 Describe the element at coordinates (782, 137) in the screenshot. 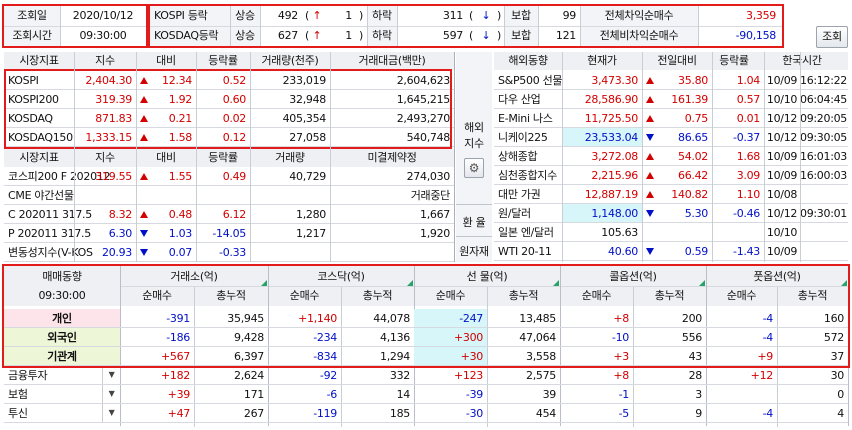

I see `overseas-date: 10/12` at that location.